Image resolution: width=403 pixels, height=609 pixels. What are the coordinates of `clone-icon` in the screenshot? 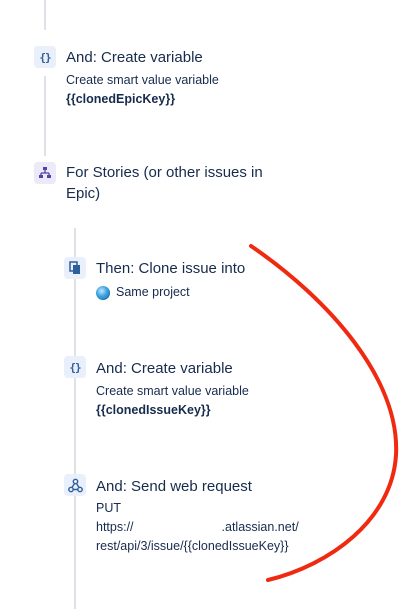 It's located at (75, 268).